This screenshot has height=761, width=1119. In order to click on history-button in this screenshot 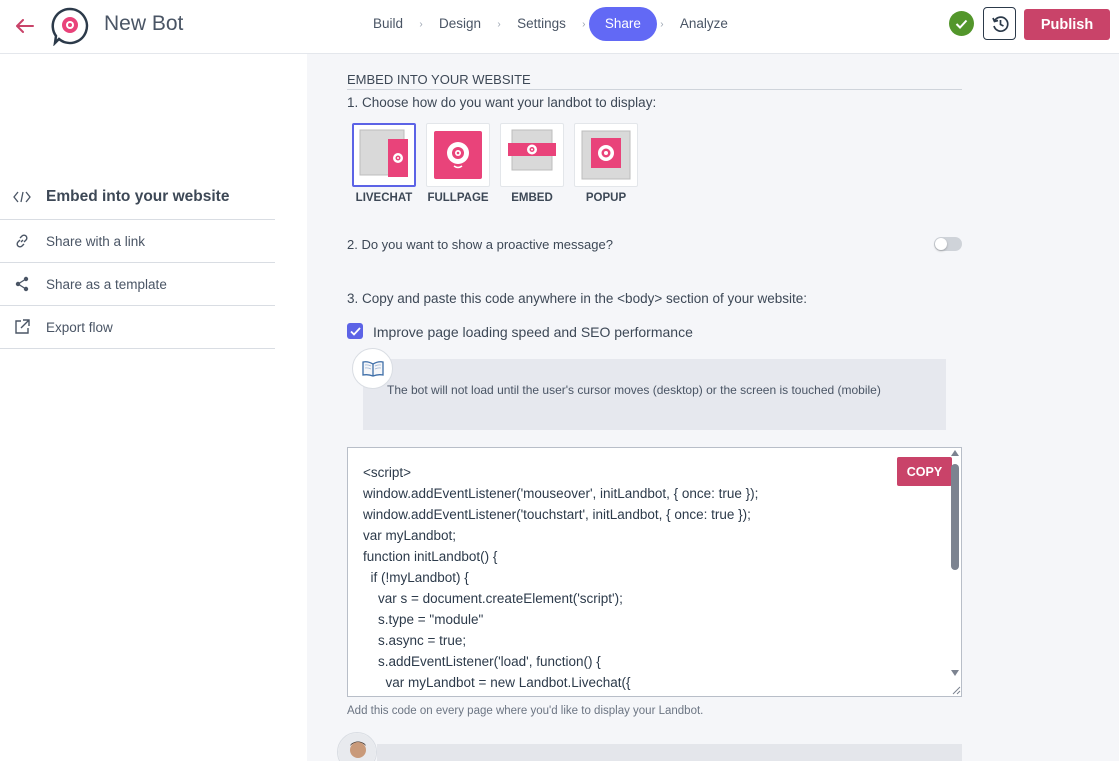, I will do `click(999, 23)`.